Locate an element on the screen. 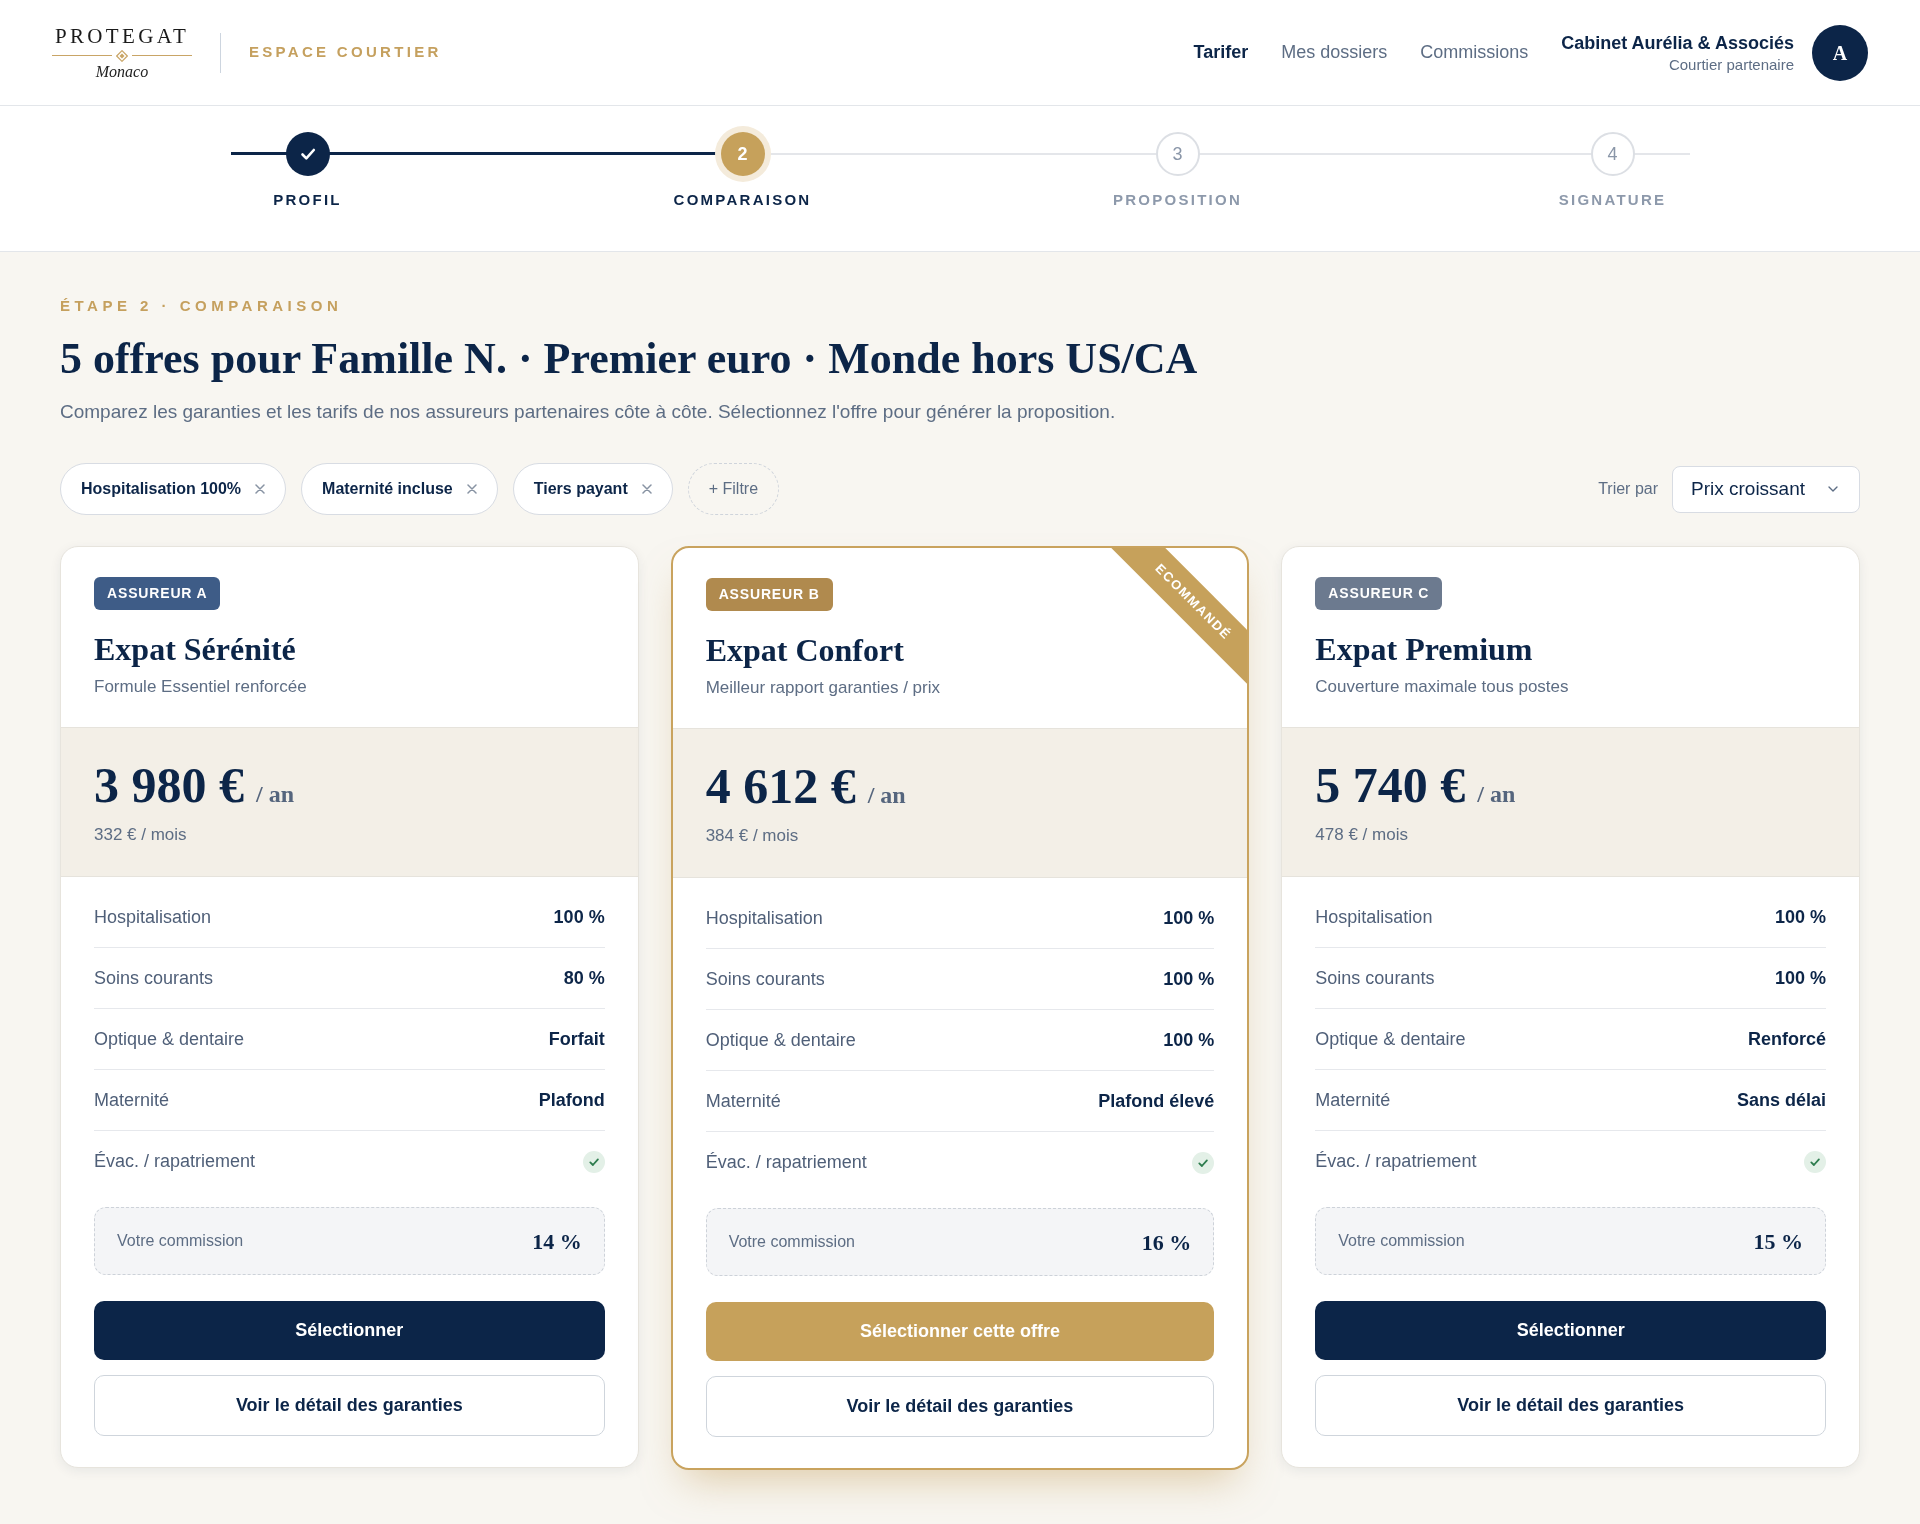 The height and width of the screenshot is (1524, 1920). page-subtitle: Comparez les garanties et les tarifs de nos assureurs partenaires côte à côte. Sélectionnez l'offre pour générer la proposition. is located at coordinates (588, 412).